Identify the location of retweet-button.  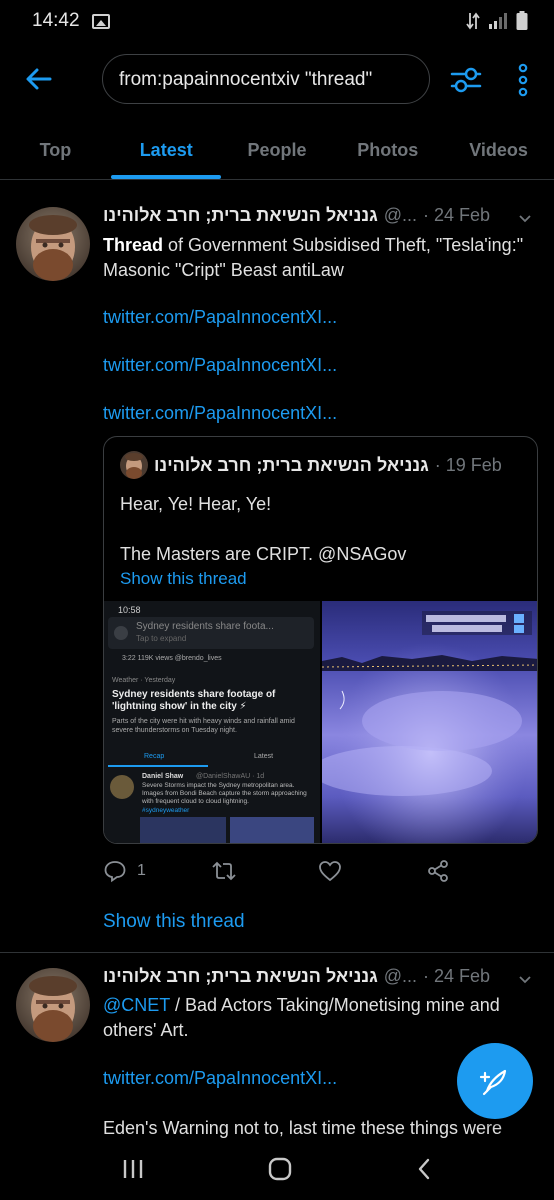
(265, 871).